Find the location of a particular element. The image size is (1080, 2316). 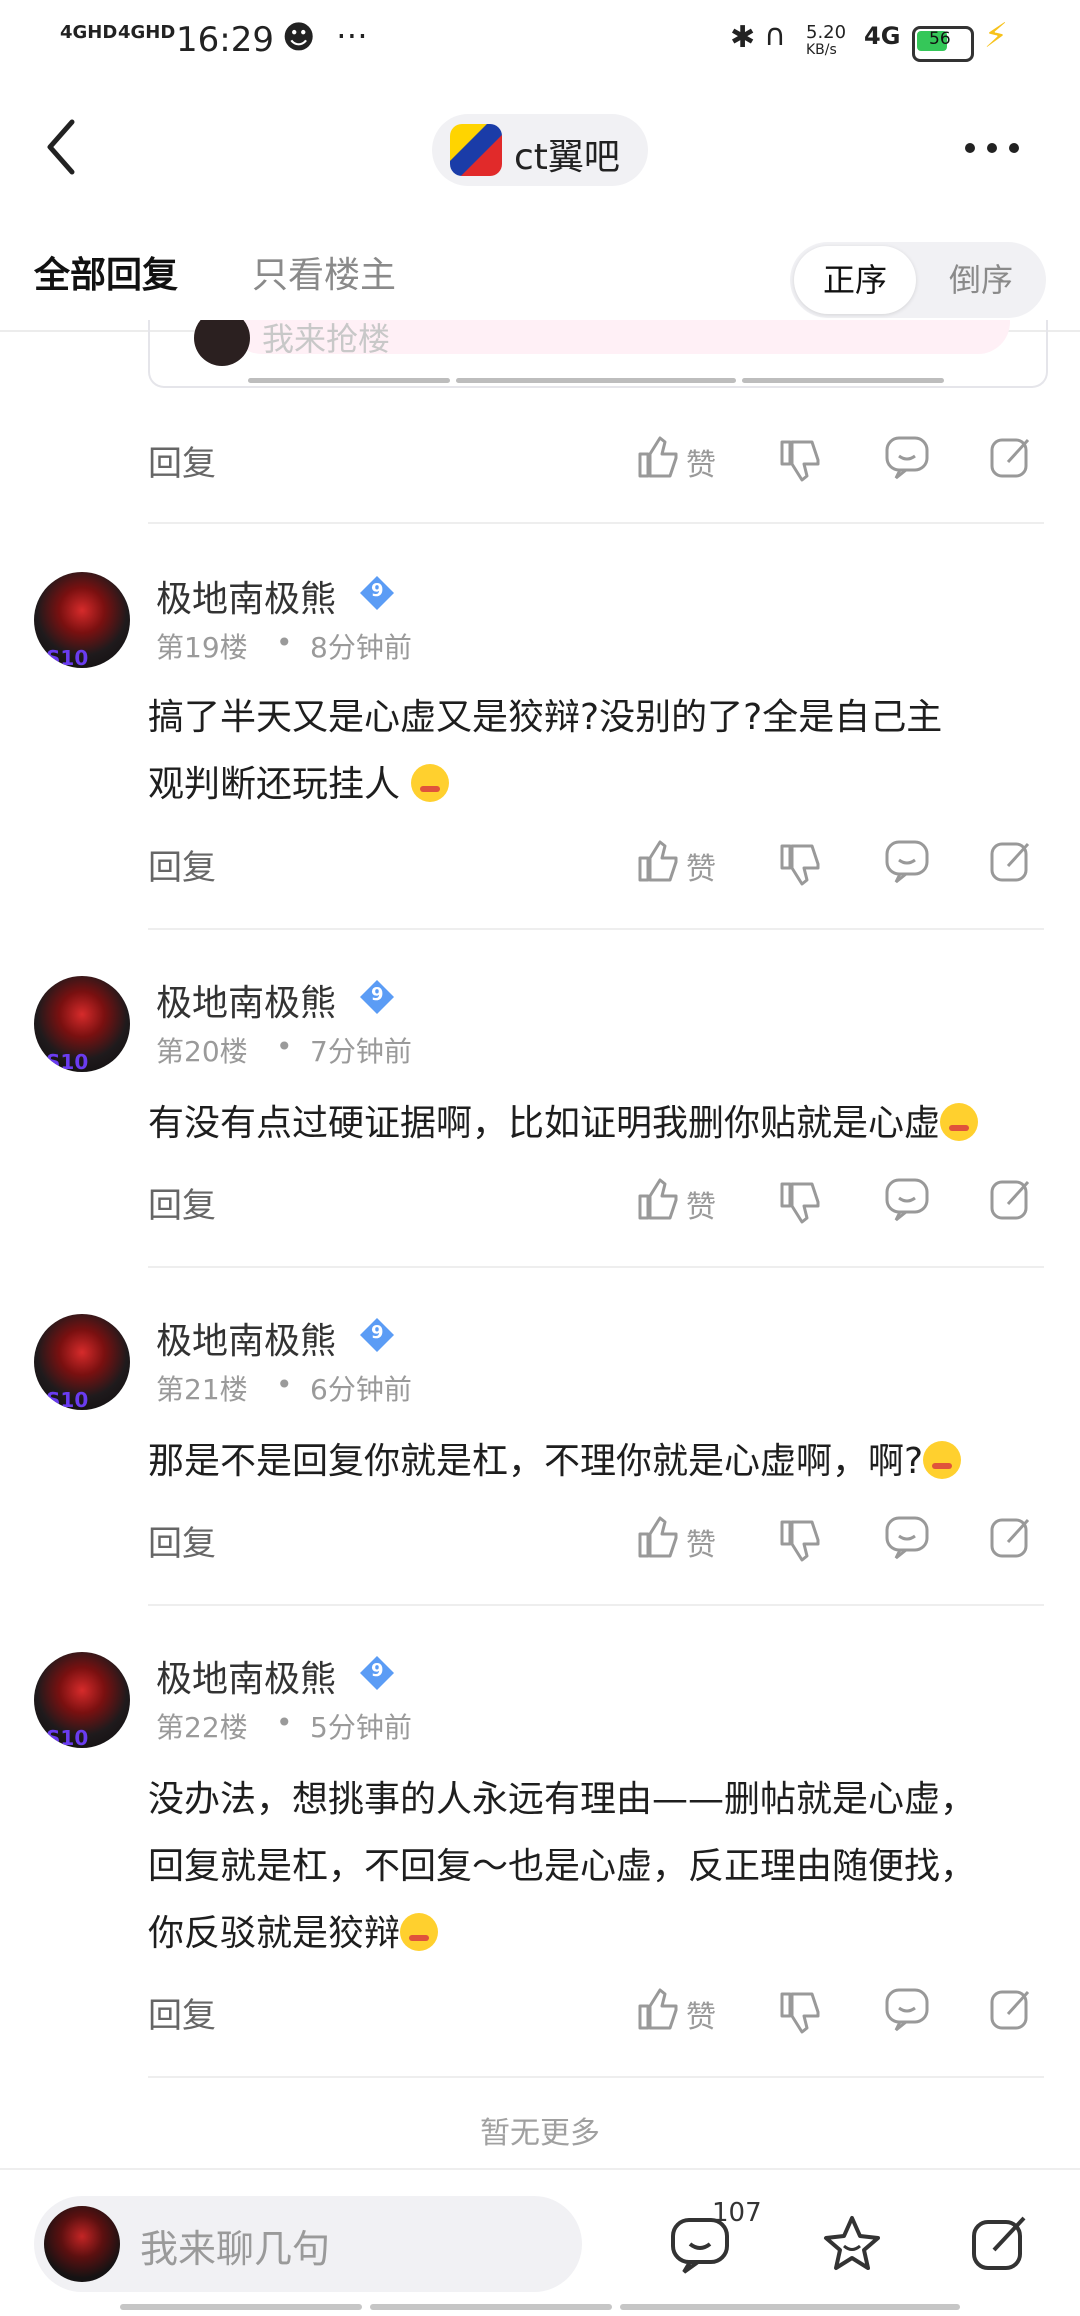

bottom-divider is located at coordinates (540, 2169).